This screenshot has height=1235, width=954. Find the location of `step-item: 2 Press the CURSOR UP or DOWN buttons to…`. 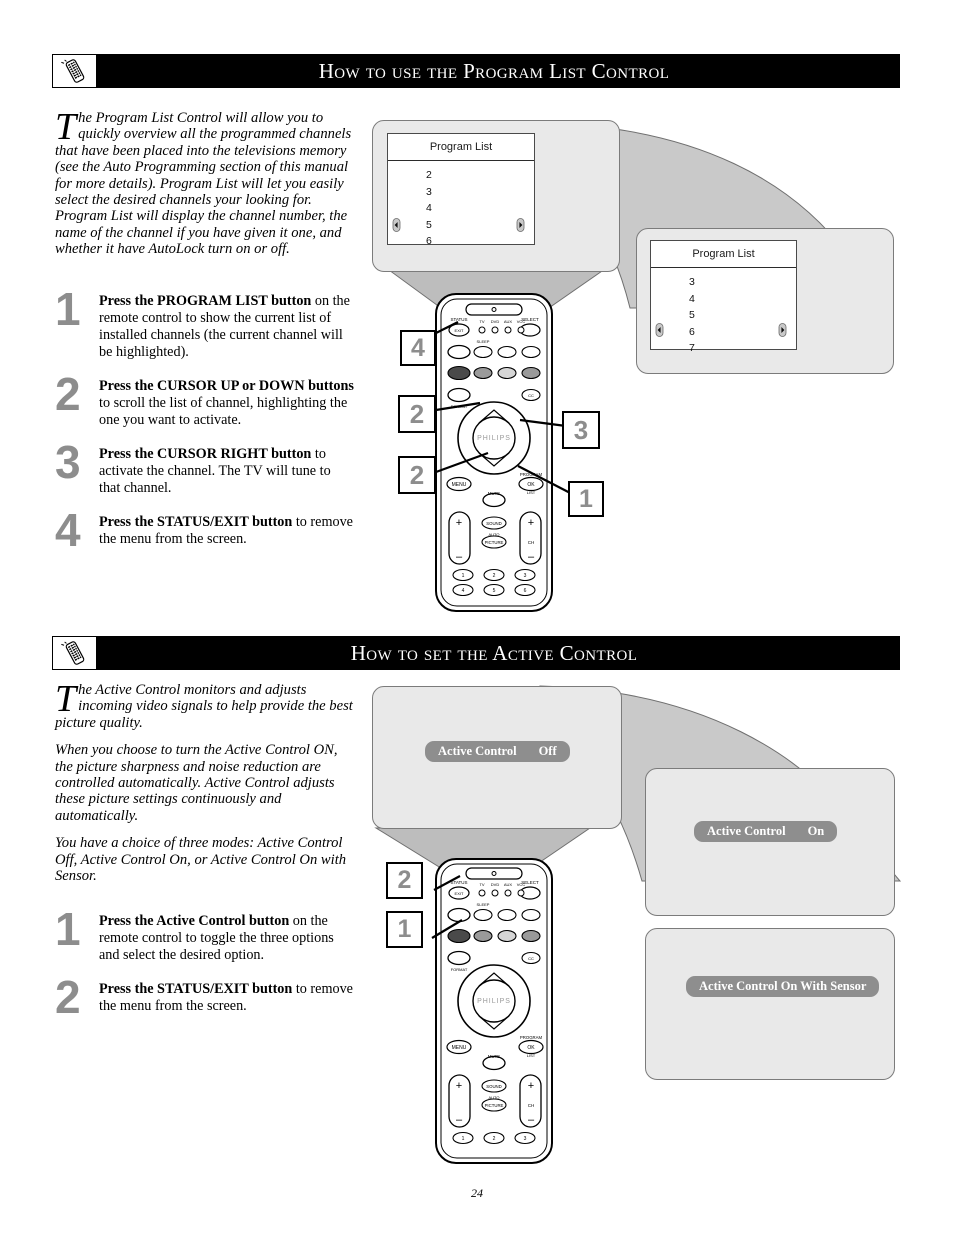

step-item: 2 Press the CURSOR UP or DOWN buttons to… is located at coordinates (205, 400).